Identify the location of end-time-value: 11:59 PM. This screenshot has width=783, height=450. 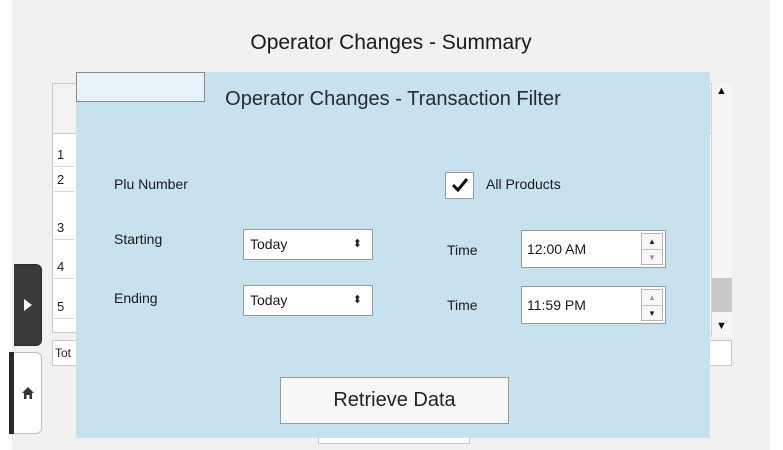
(556, 305).